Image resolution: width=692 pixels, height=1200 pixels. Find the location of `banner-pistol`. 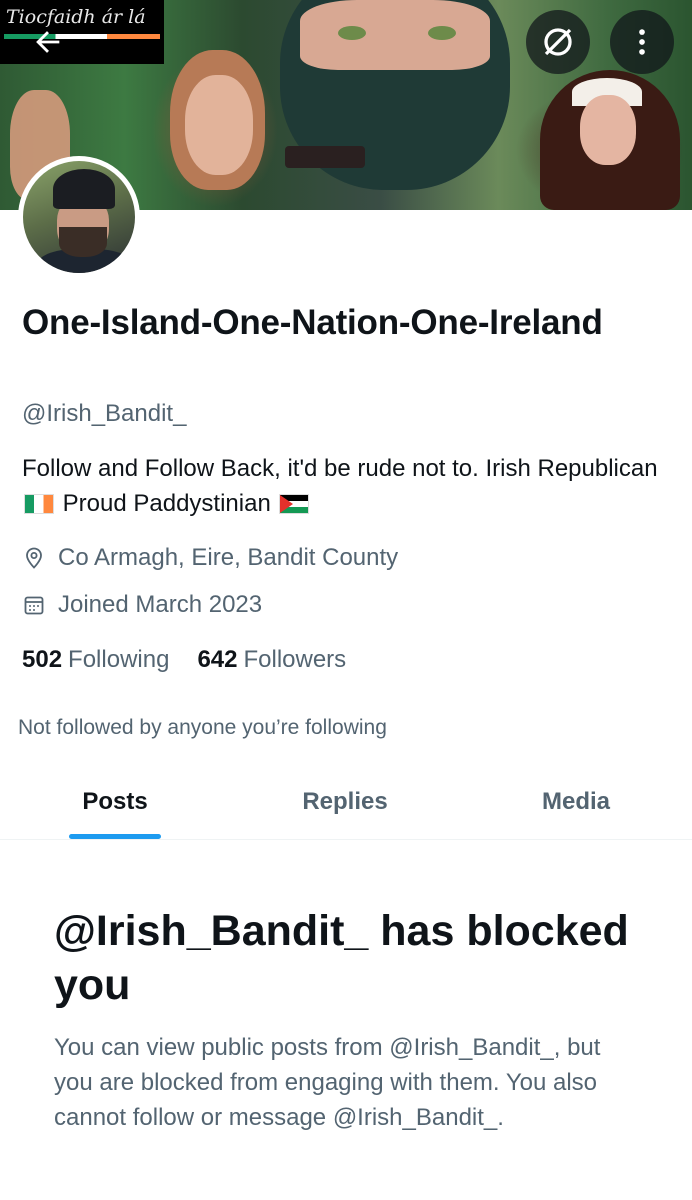

banner-pistol is located at coordinates (325, 157).